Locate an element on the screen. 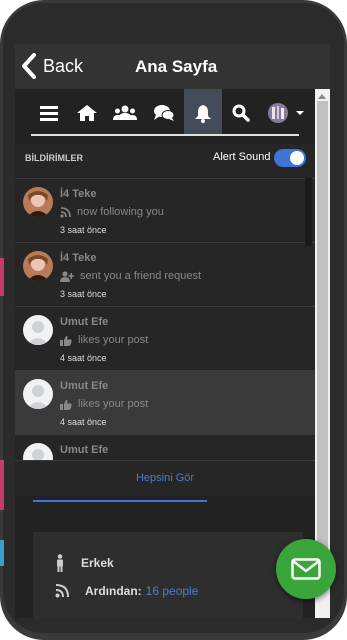 This screenshot has width=347, height=640. back-button: Back is located at coordinates (52, 66).